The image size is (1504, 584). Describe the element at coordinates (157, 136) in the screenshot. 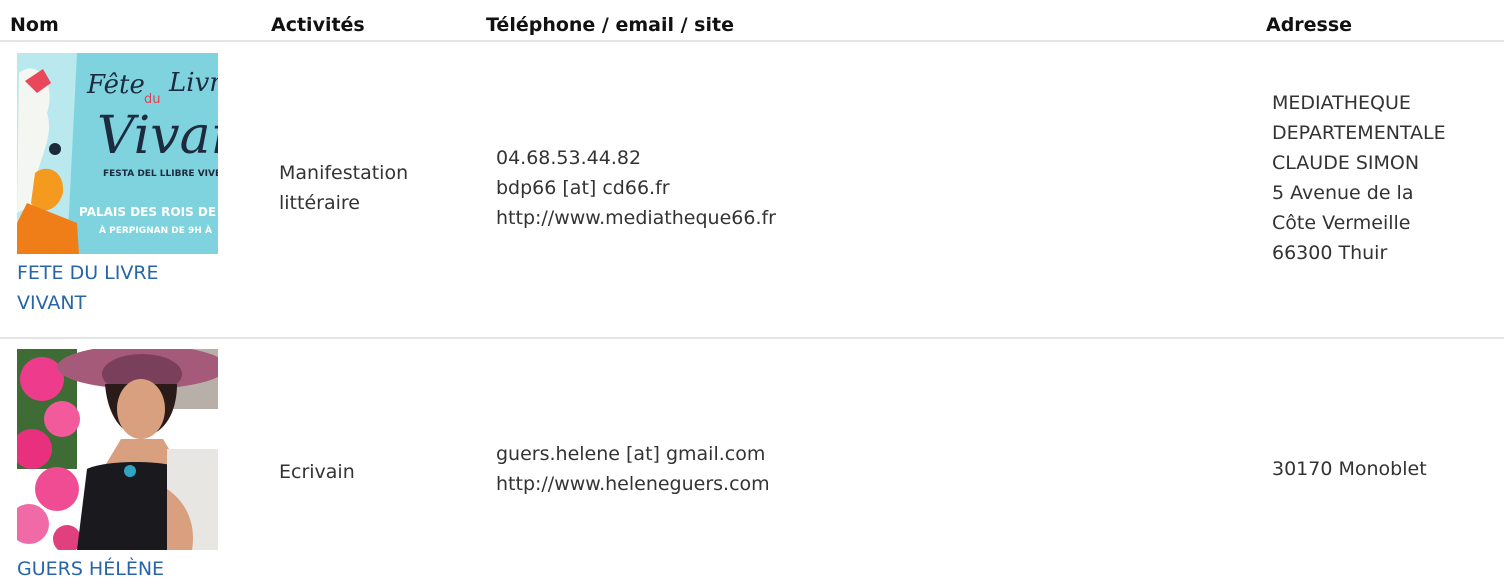

I see `svg-text: Vivant` at that location.